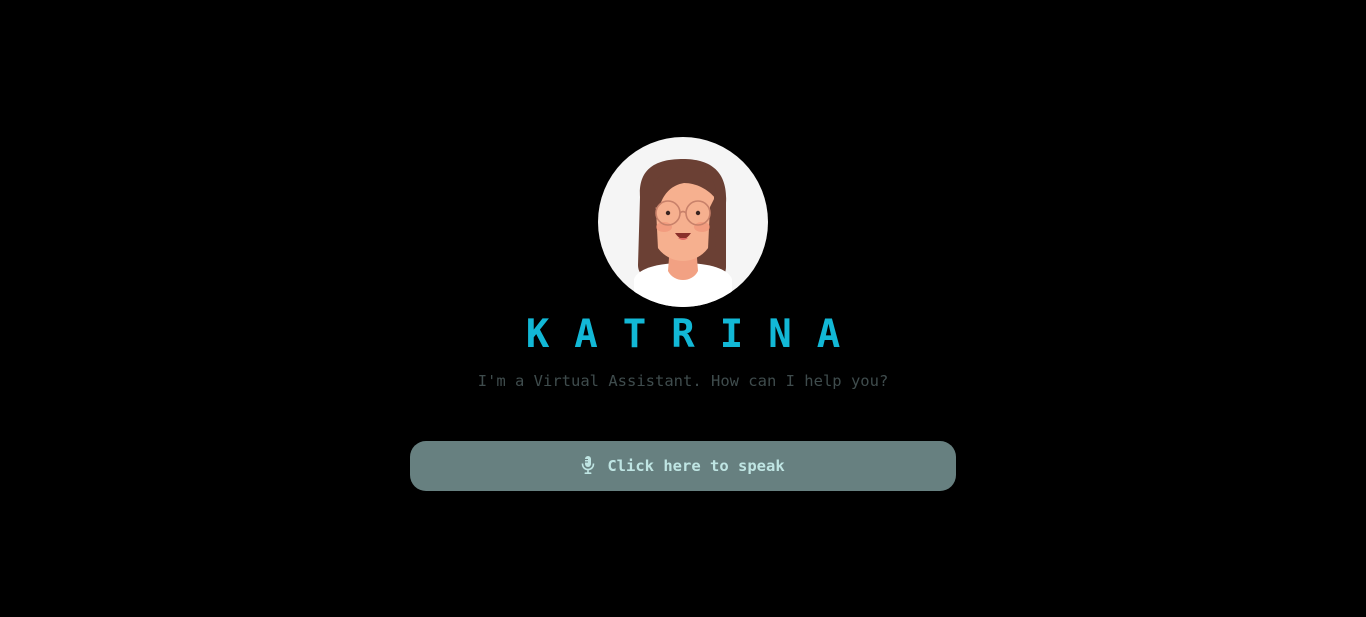 Image resolution: width=1366 pixels, height=617 pixels. I want to click on avatar, so click(683, 222).